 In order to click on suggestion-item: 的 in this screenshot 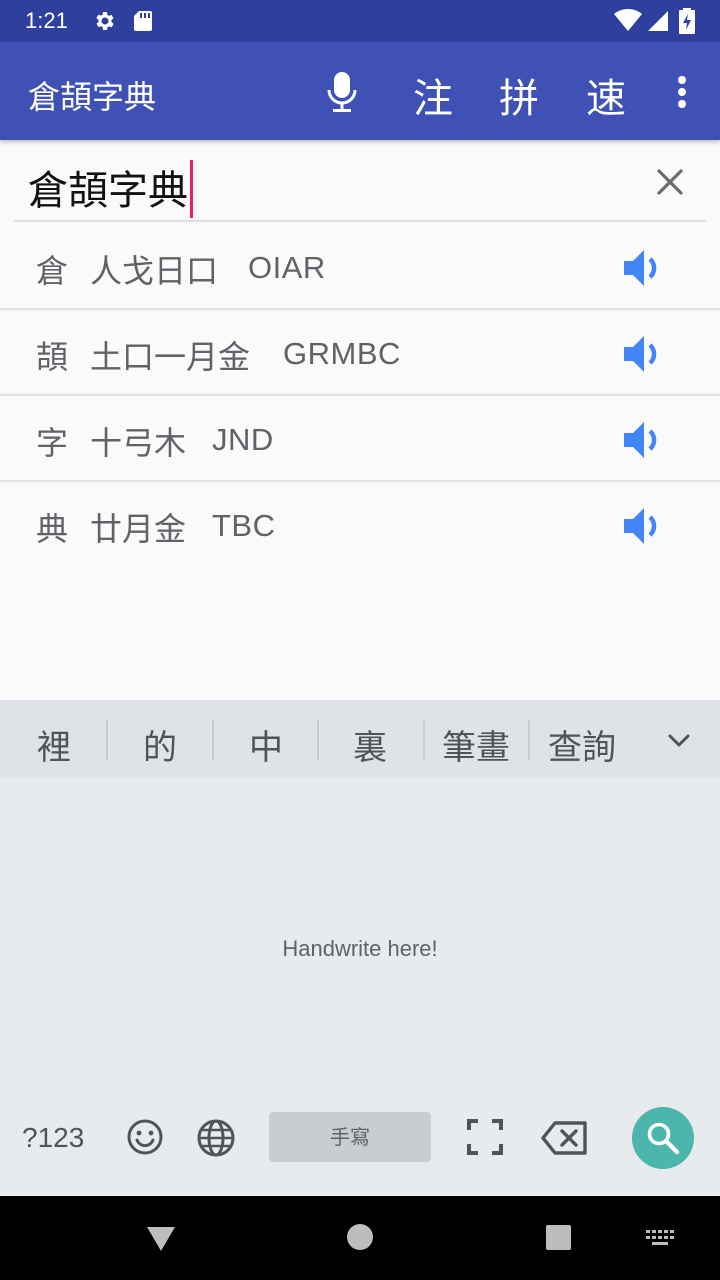, I will do `click(160, 744)`.